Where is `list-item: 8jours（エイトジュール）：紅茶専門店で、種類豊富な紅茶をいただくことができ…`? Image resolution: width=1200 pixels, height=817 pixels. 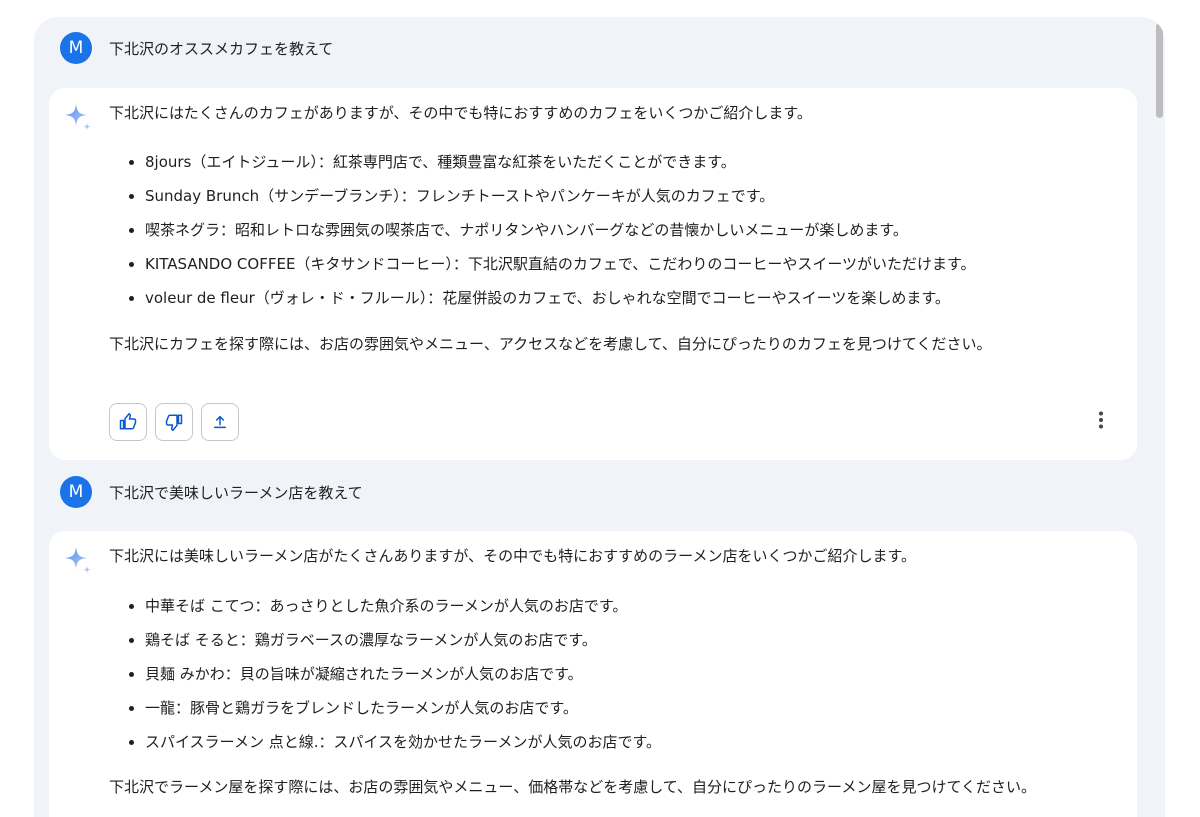
list-item: 8jours（エイトジュール）：紅茶専門店で、種類豊富な紅茶をいただくことができ… is located at coordinates (542, 162).